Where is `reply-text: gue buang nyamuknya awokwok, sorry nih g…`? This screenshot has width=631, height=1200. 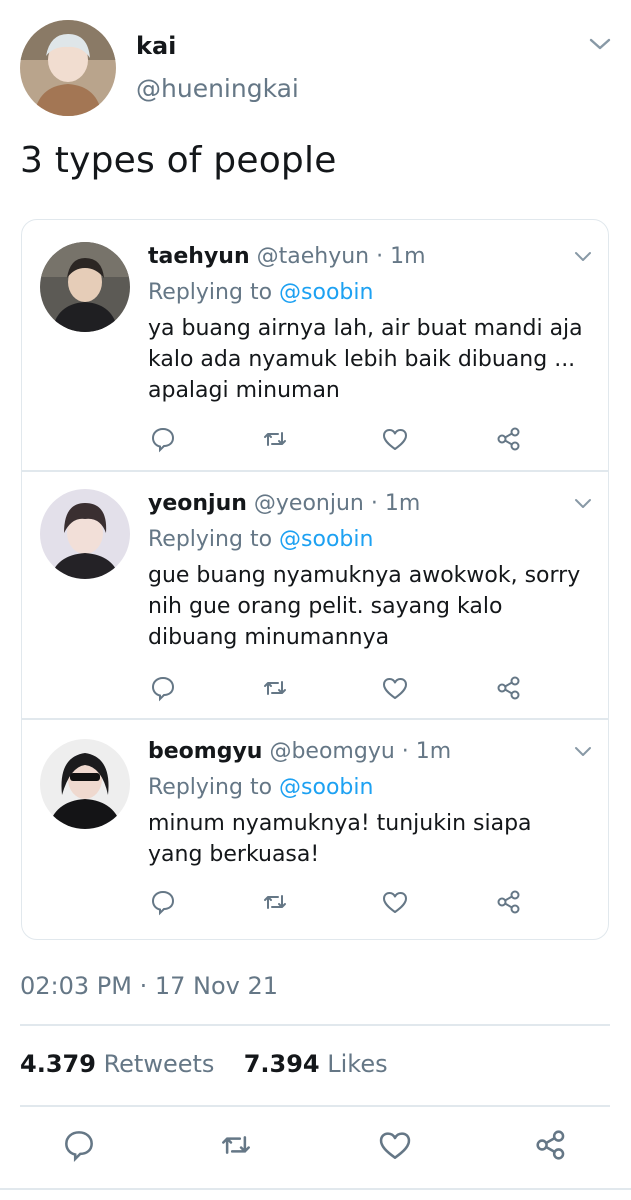 reply-text: gue buang nyamuknya awokwok, sorry nih g… is located at coordinates (364, 606).